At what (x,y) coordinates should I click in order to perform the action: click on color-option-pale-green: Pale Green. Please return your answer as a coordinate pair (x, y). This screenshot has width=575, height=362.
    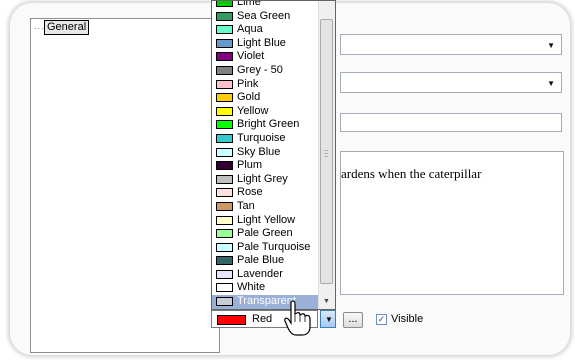
    Looking at the image, I should click on (266, 234).